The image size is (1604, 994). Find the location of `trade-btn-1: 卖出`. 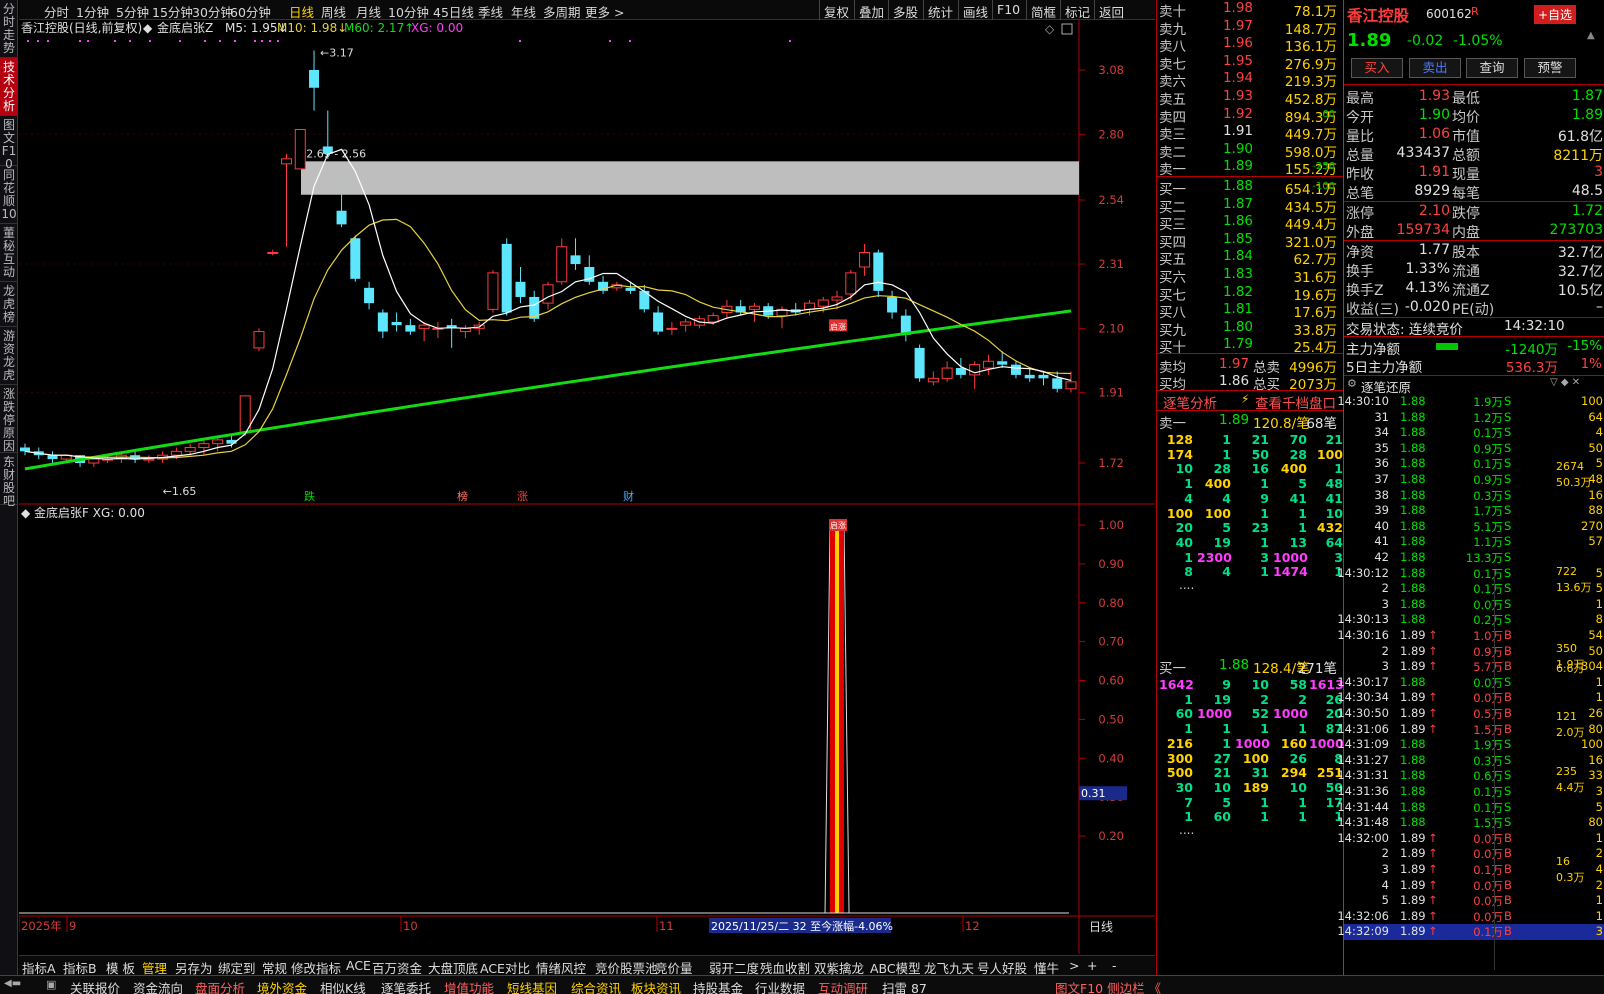

trade-btn-1: 卖出 is located at coordinates (1435, 68).